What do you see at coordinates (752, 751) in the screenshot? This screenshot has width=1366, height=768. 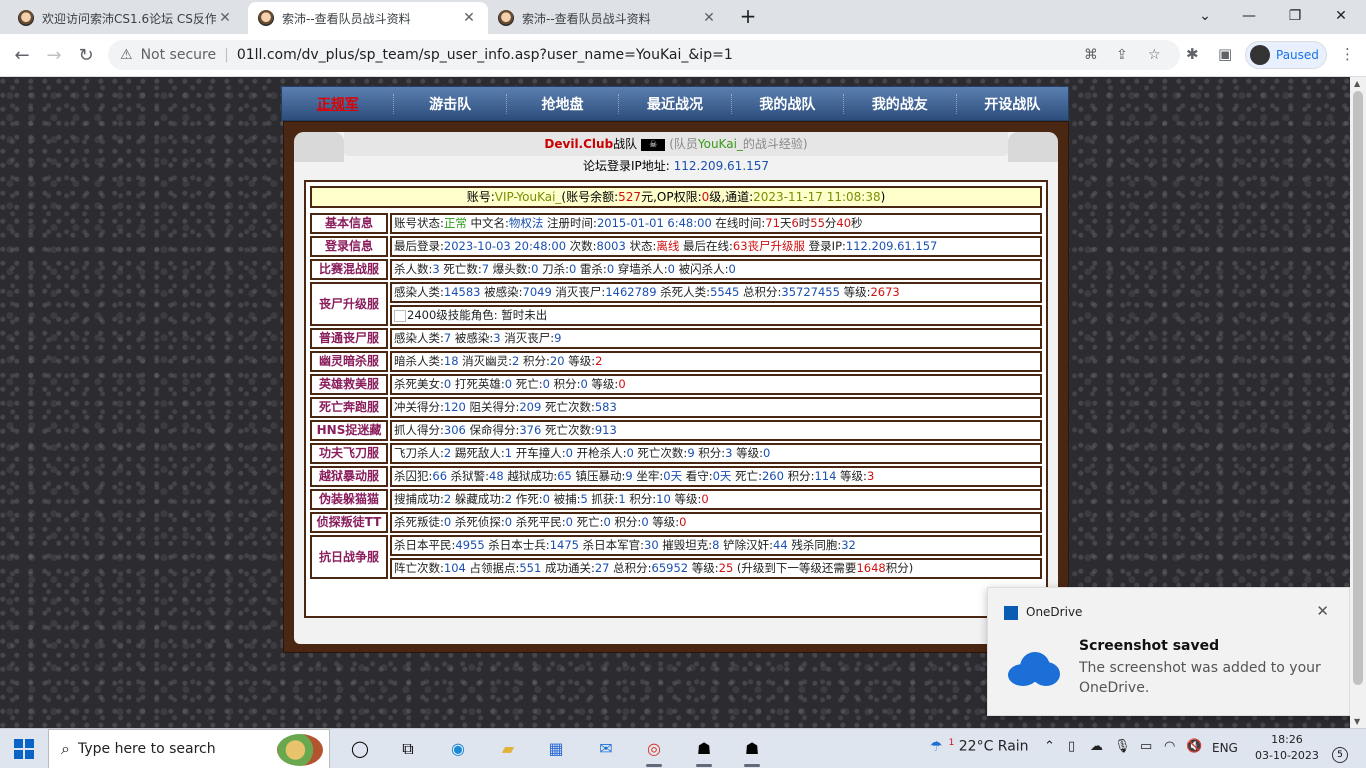 I see `counter-strike-icon-2: ☗` at bounding box center [752, 751].